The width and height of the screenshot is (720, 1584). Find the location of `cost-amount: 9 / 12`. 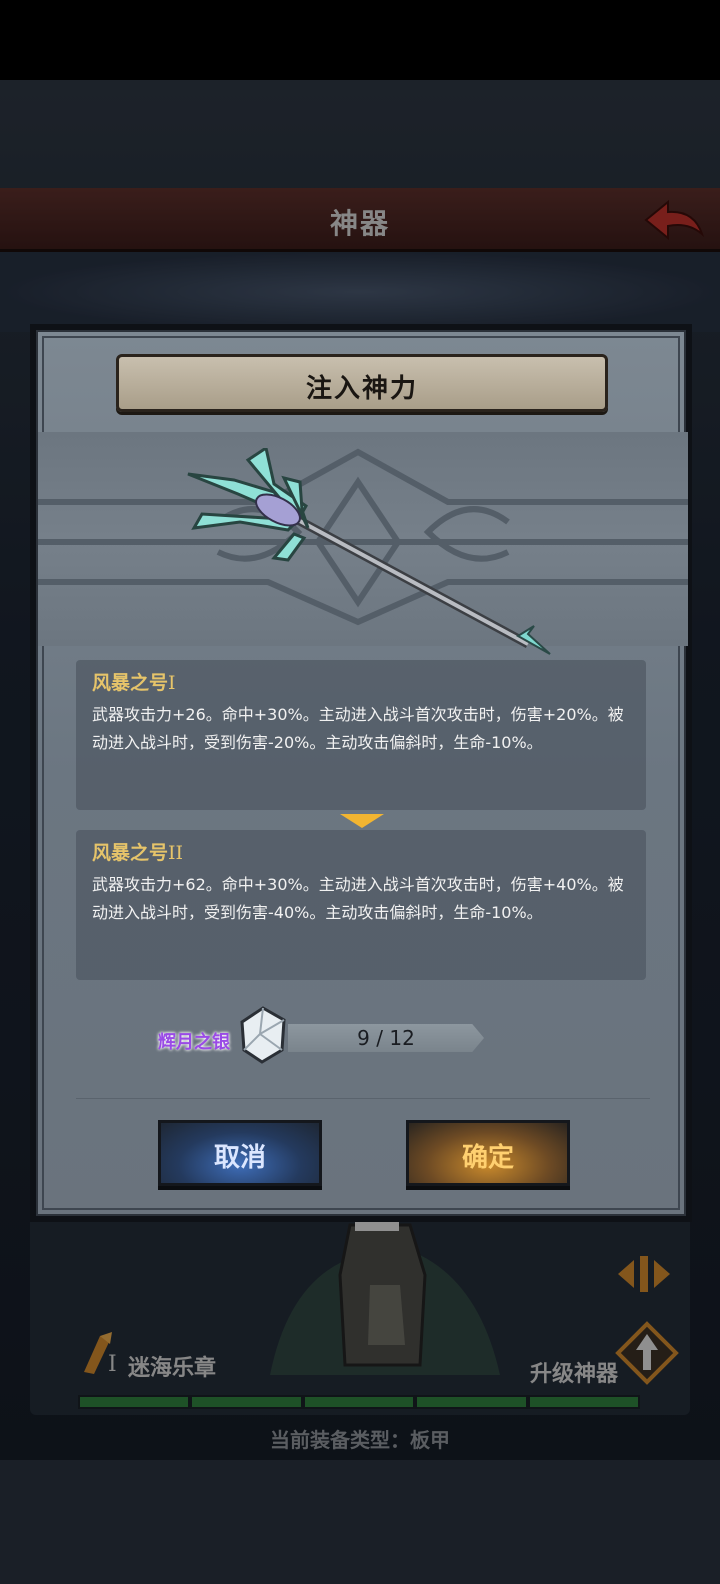

cost-amount: 9 / 12 is located at coordinates (386, 1038).